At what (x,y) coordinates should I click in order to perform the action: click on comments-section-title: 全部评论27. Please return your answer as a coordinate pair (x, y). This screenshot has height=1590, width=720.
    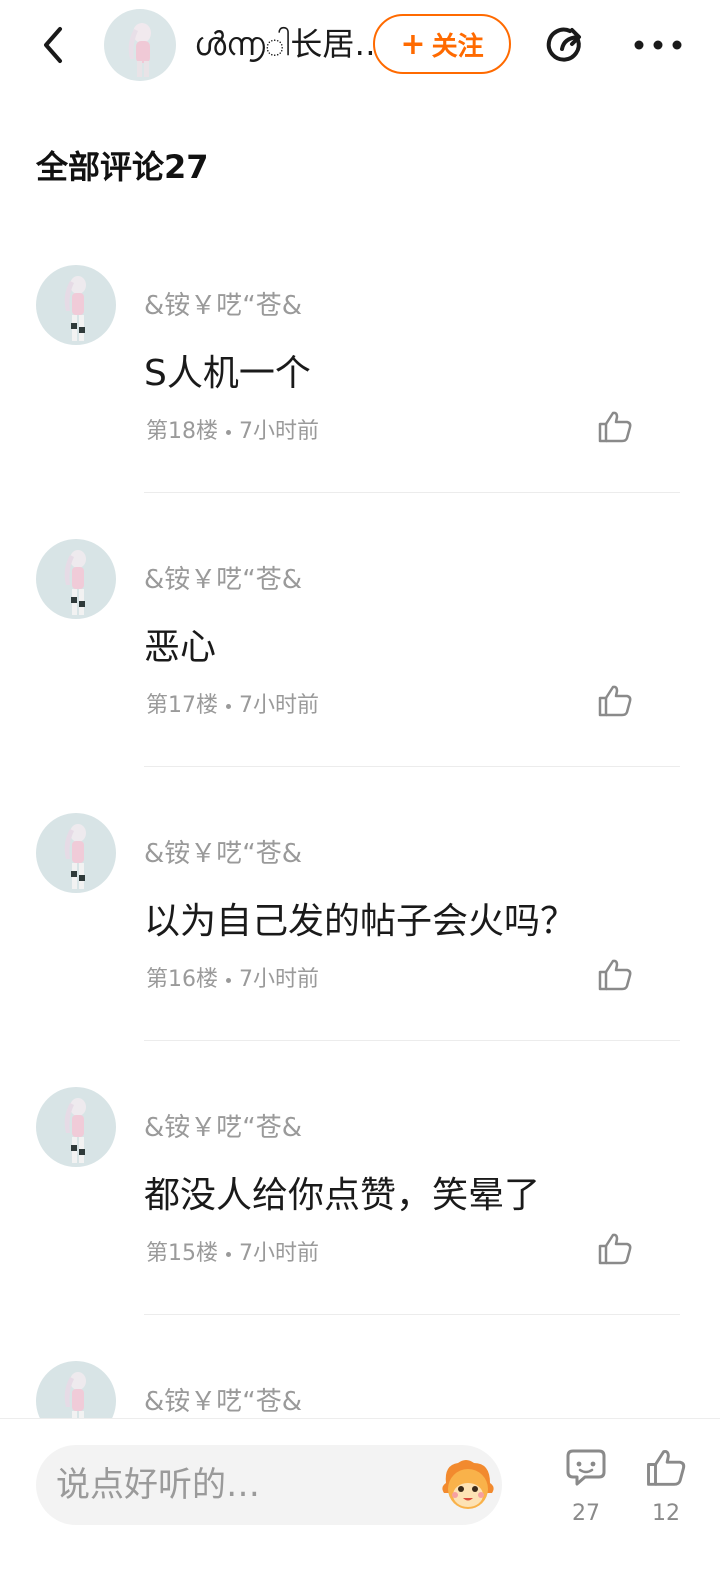
    Looking at the image, I should click on (122, 167).